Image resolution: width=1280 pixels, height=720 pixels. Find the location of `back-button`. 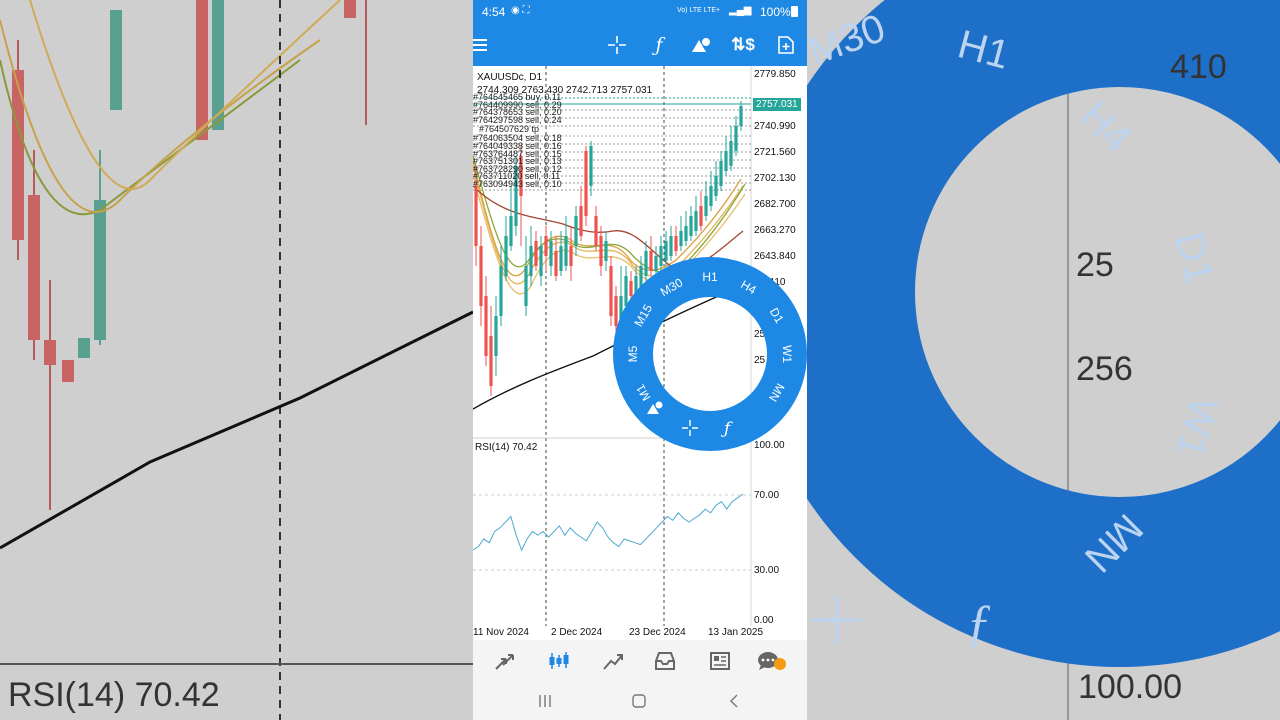

back-button is located at coordinates (735, 701).